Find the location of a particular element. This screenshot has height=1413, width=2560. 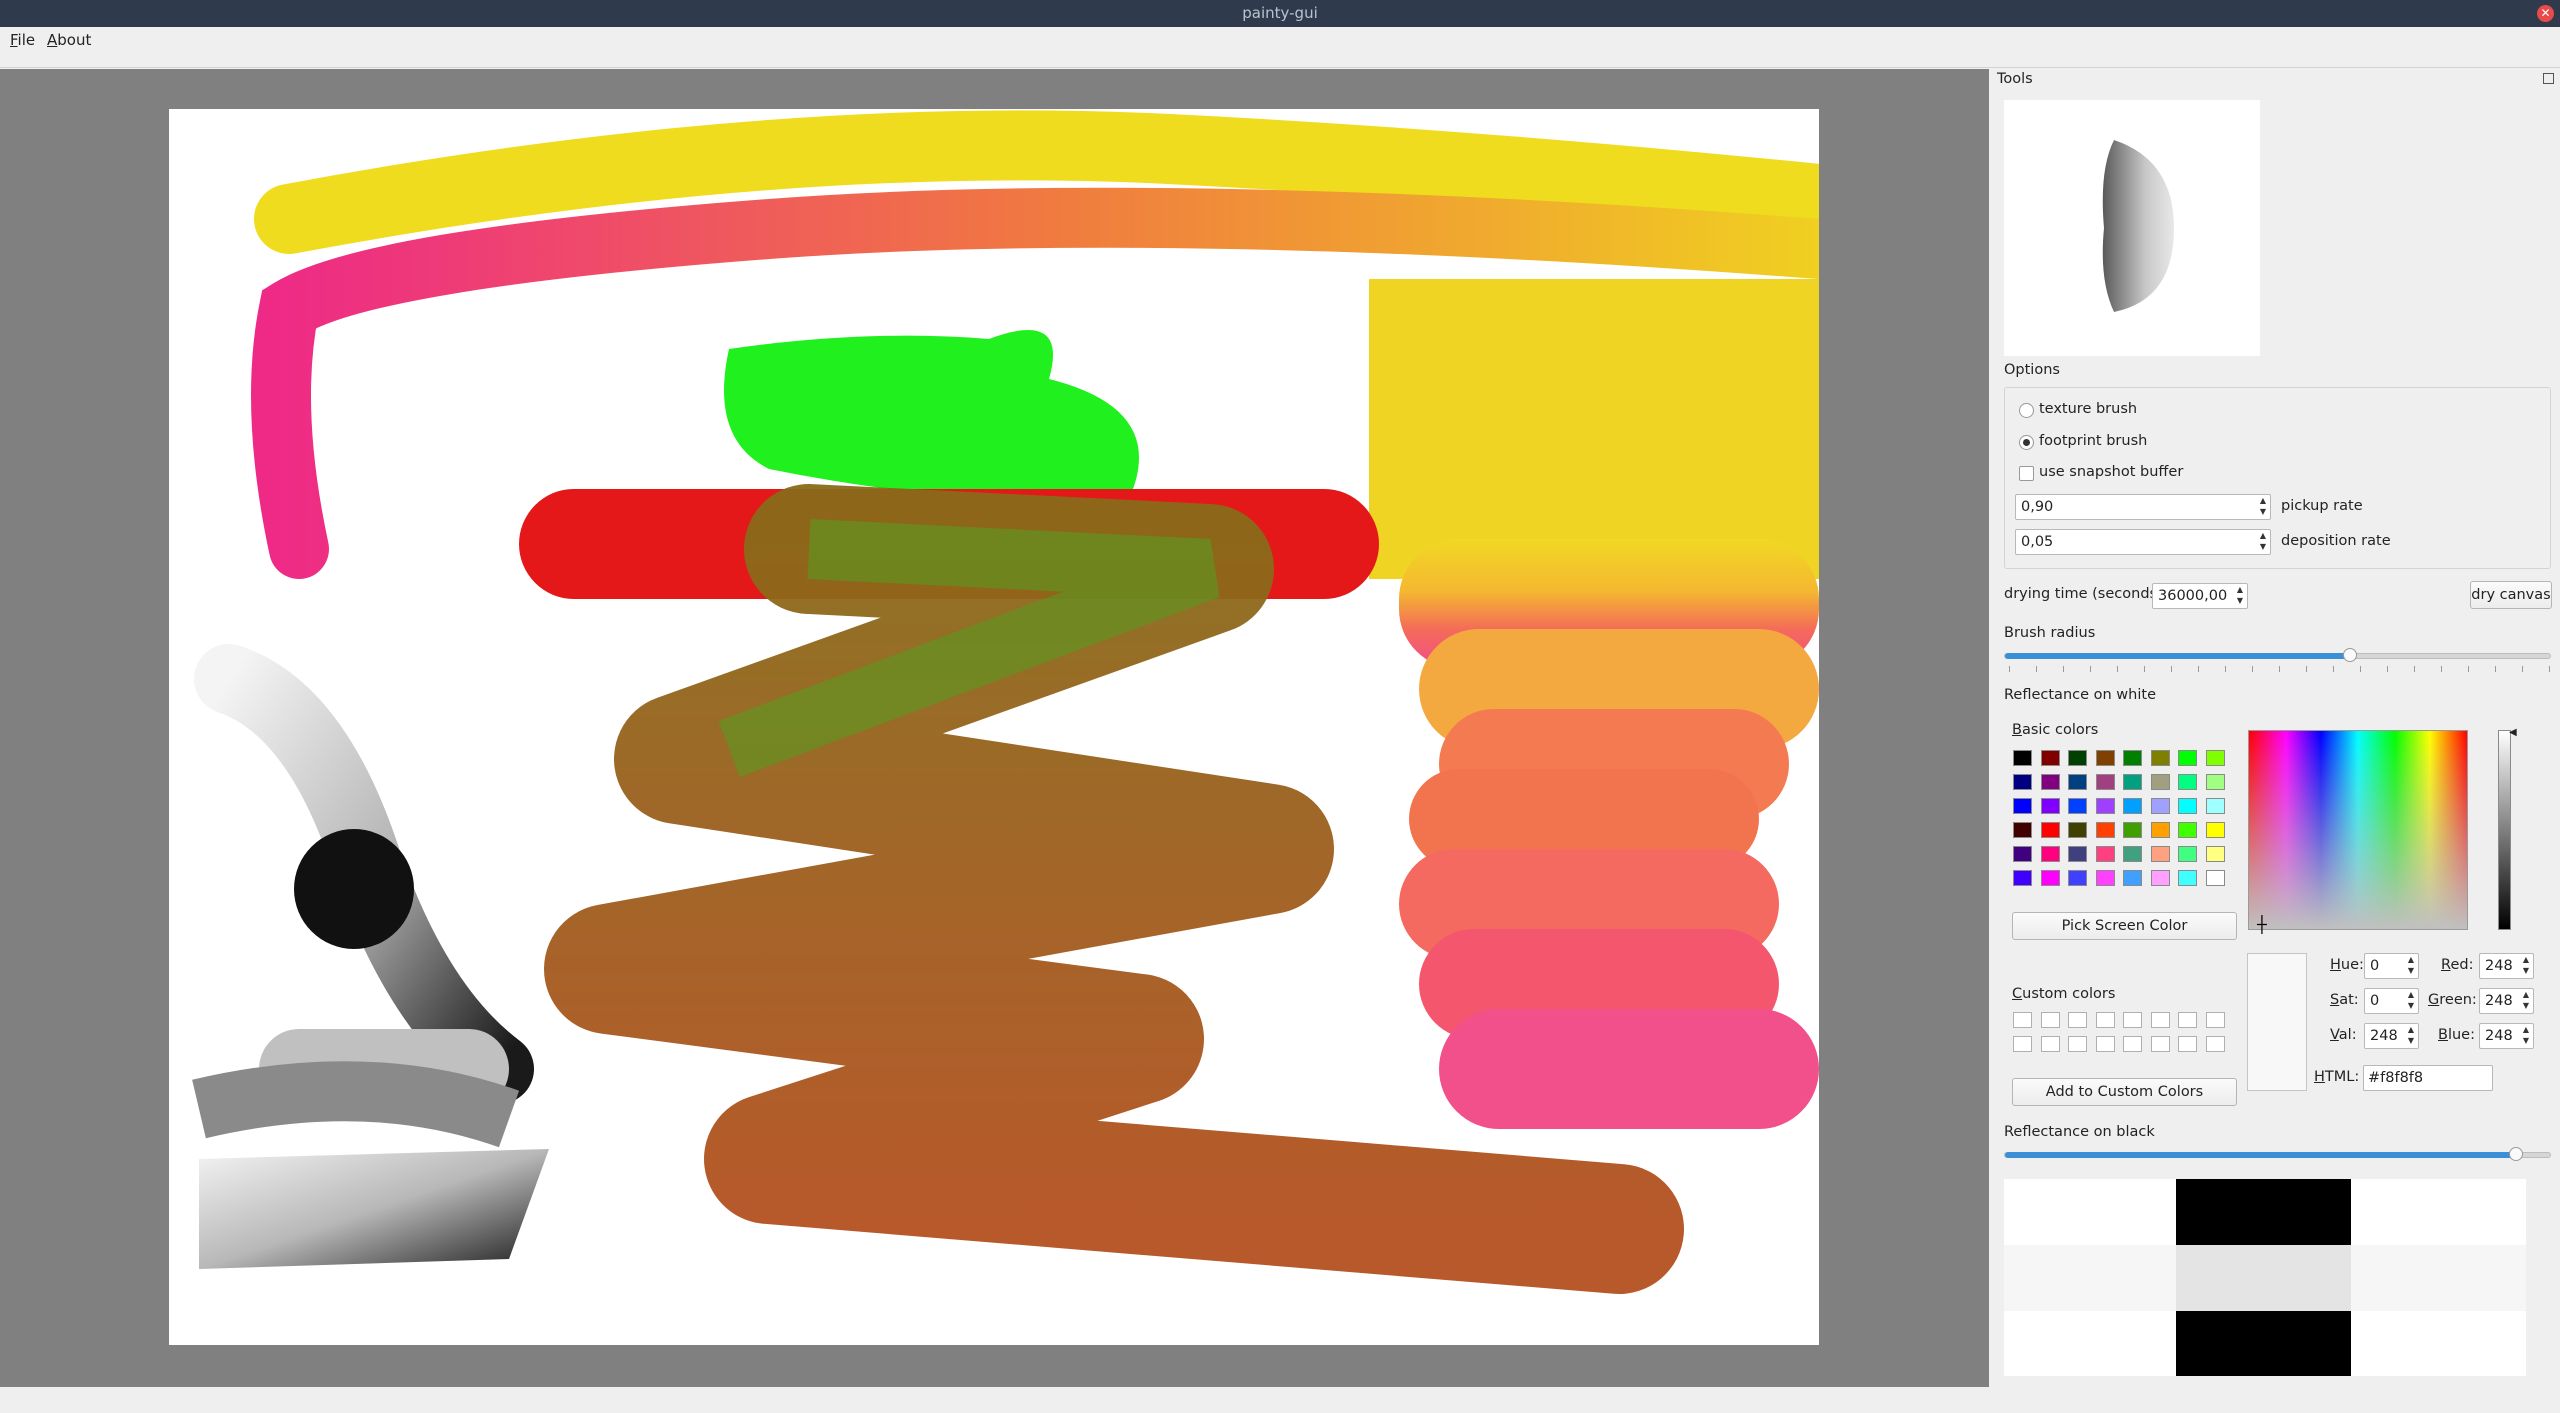

reflectance-black-slider is located at coordinates (2277, 1154).